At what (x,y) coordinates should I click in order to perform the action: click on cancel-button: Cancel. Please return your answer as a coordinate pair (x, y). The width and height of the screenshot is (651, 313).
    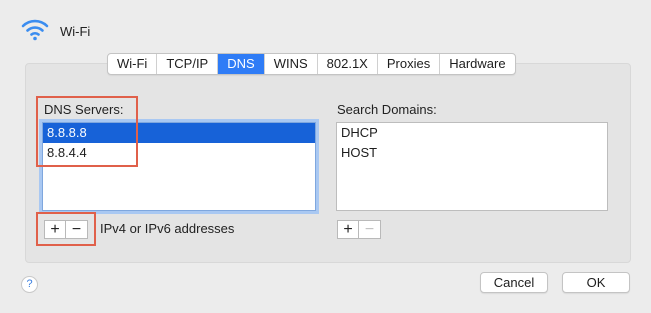
    Looking at the image, I should click on (514, 282).